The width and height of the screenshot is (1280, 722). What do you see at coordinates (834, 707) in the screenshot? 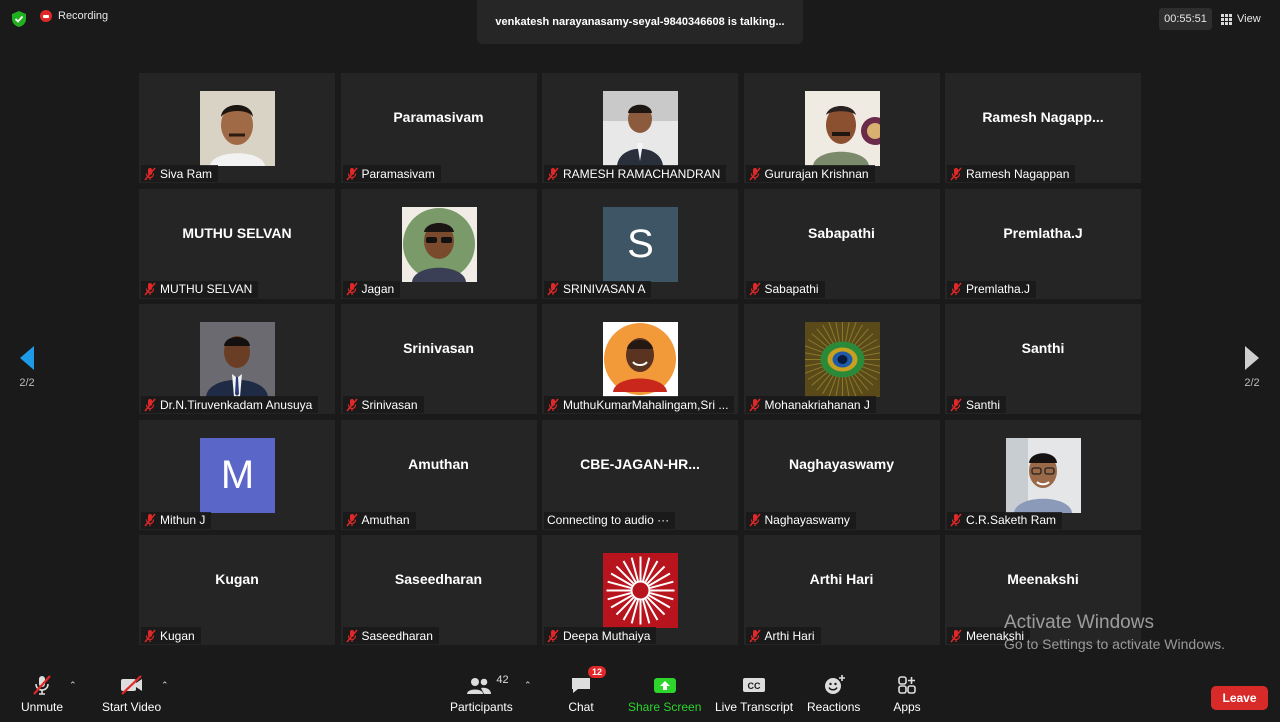
I see `reactions-label: Reactions` at bounding box center [834, 707].